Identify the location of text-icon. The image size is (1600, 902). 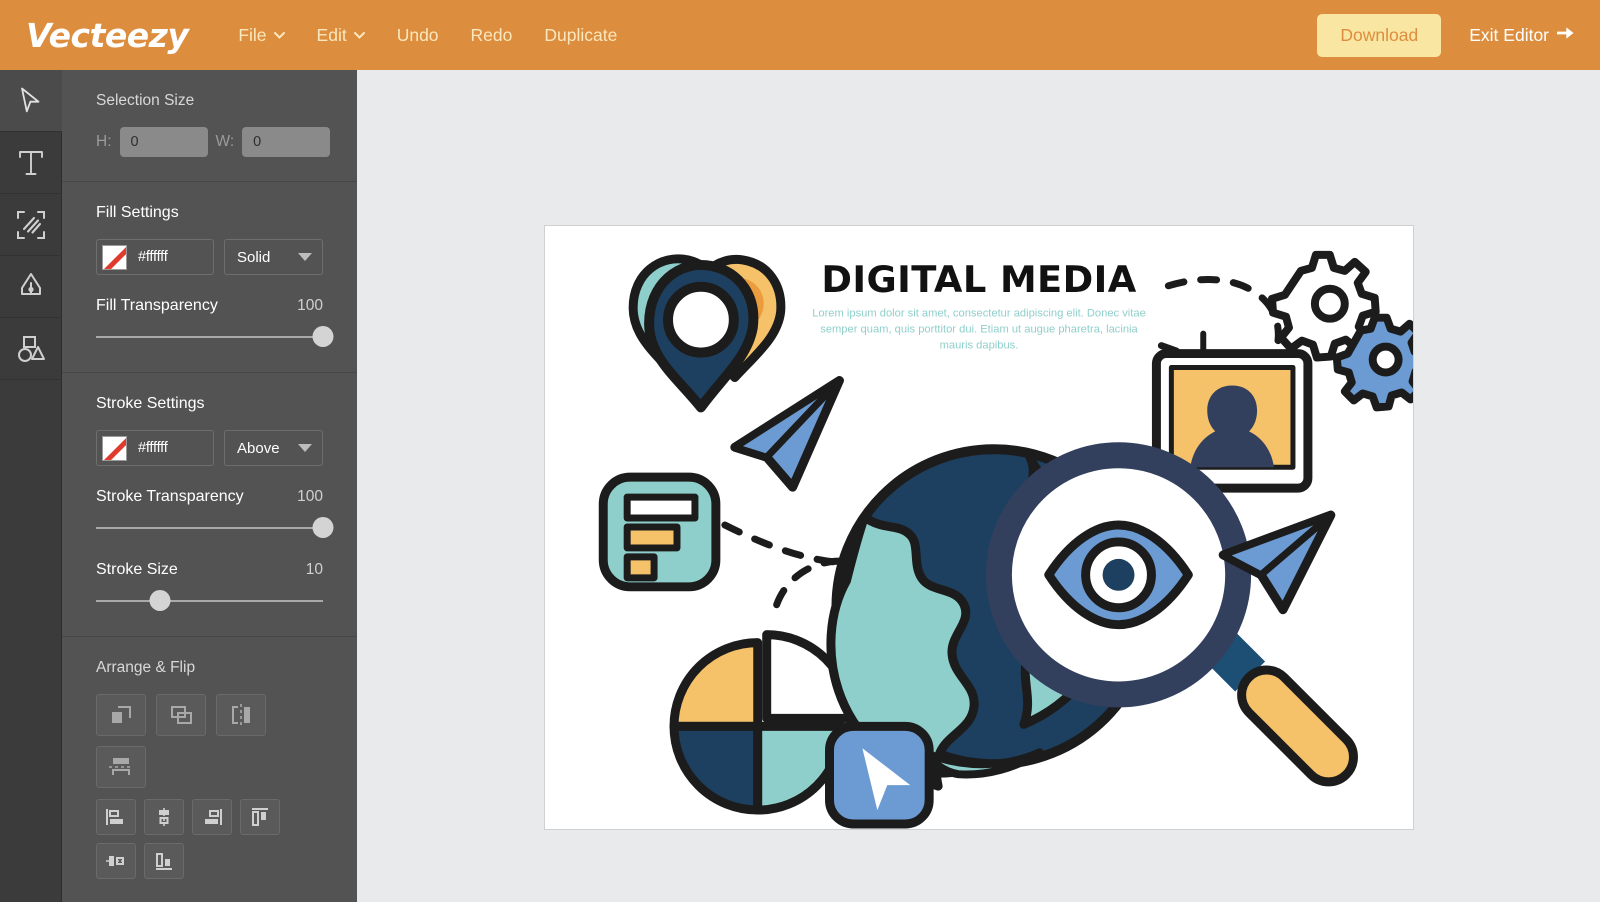
(31, 163).